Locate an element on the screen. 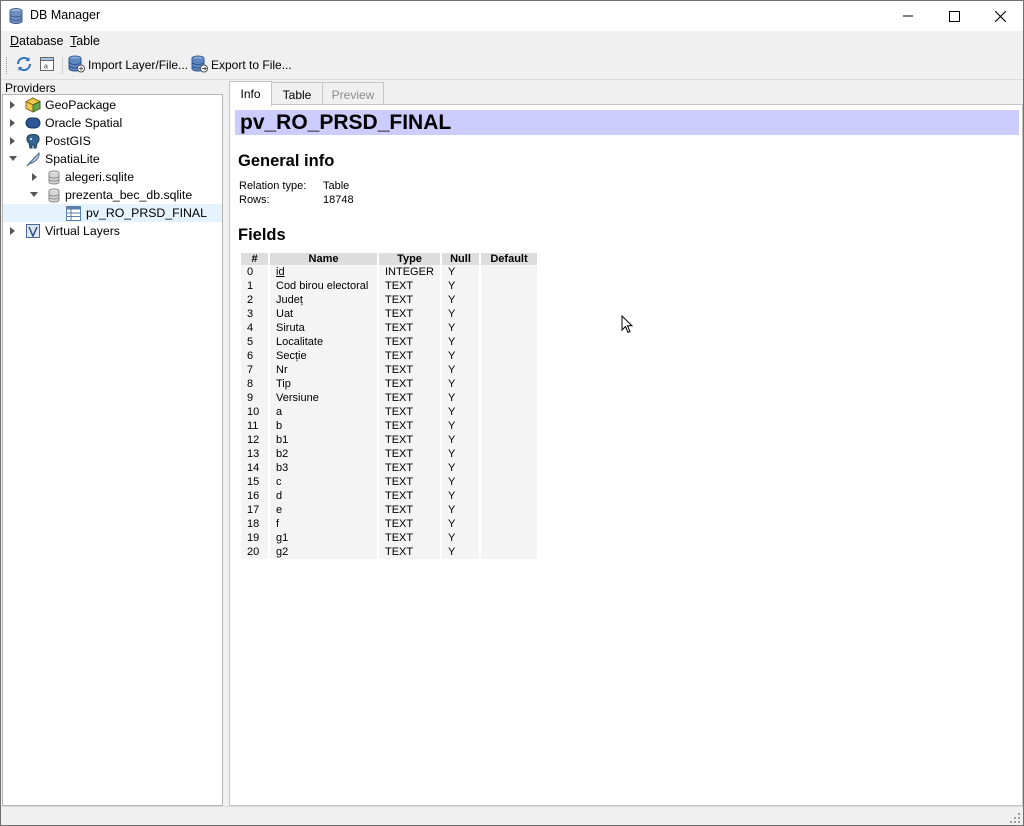 The width and height of the screenshot is (1024, 826). column-header-number: # is located at coordinates (254, 259).